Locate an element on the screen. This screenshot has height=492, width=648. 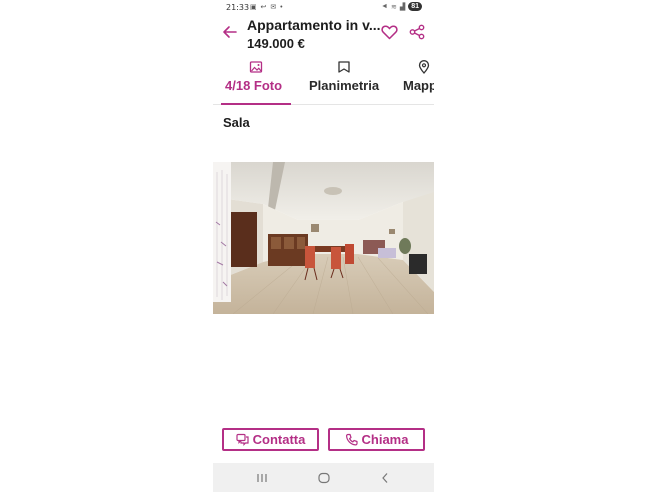
tab-floorplan-label: Planimetria is located at coordinates (344, 85).